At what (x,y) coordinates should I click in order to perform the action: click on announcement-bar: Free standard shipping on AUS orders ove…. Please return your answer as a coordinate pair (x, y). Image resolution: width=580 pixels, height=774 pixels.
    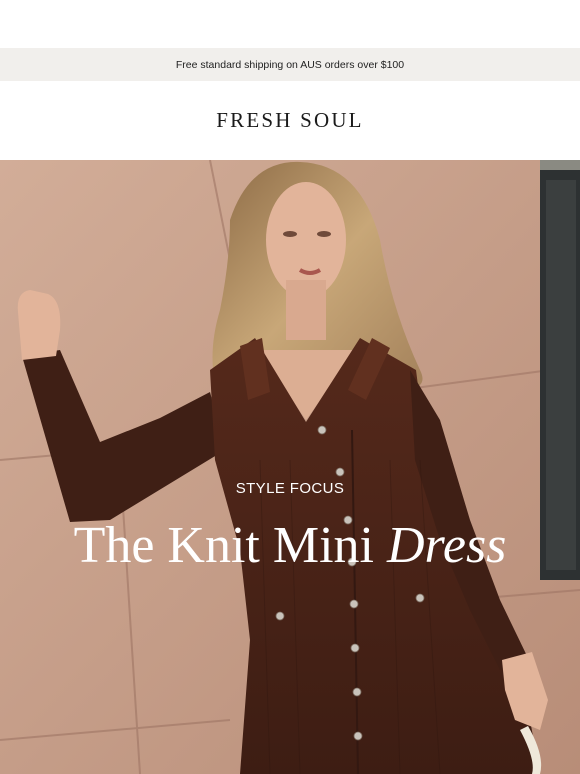
    Looking at the image, I should click on (290, 64).